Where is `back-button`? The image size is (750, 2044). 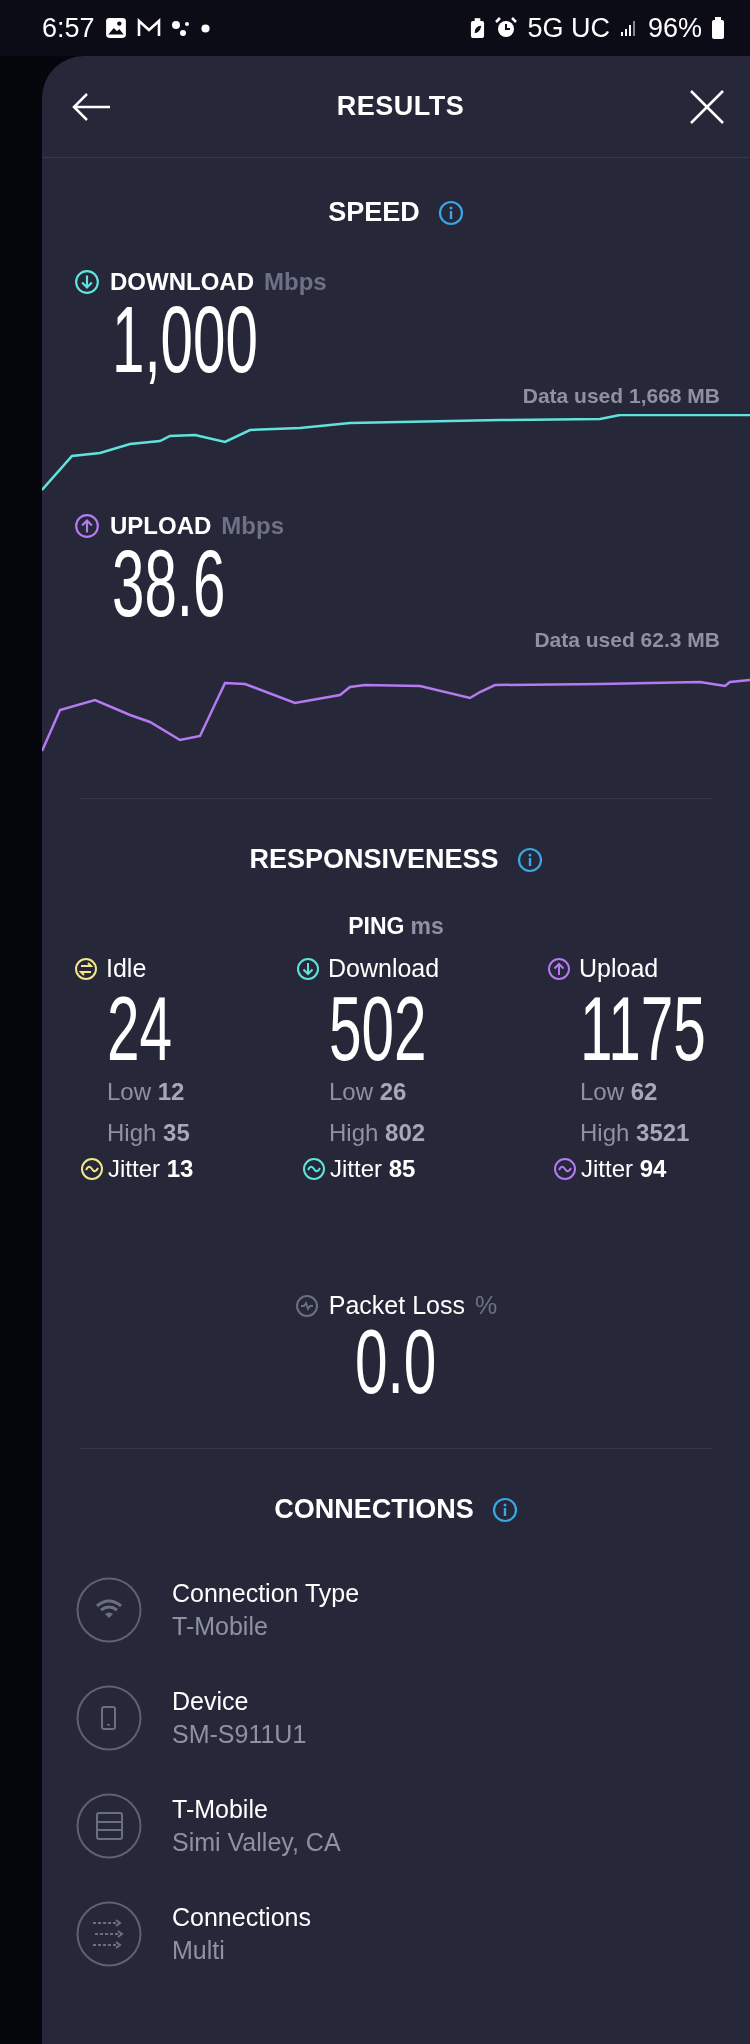 back-button is located at coordinates (92, 106).